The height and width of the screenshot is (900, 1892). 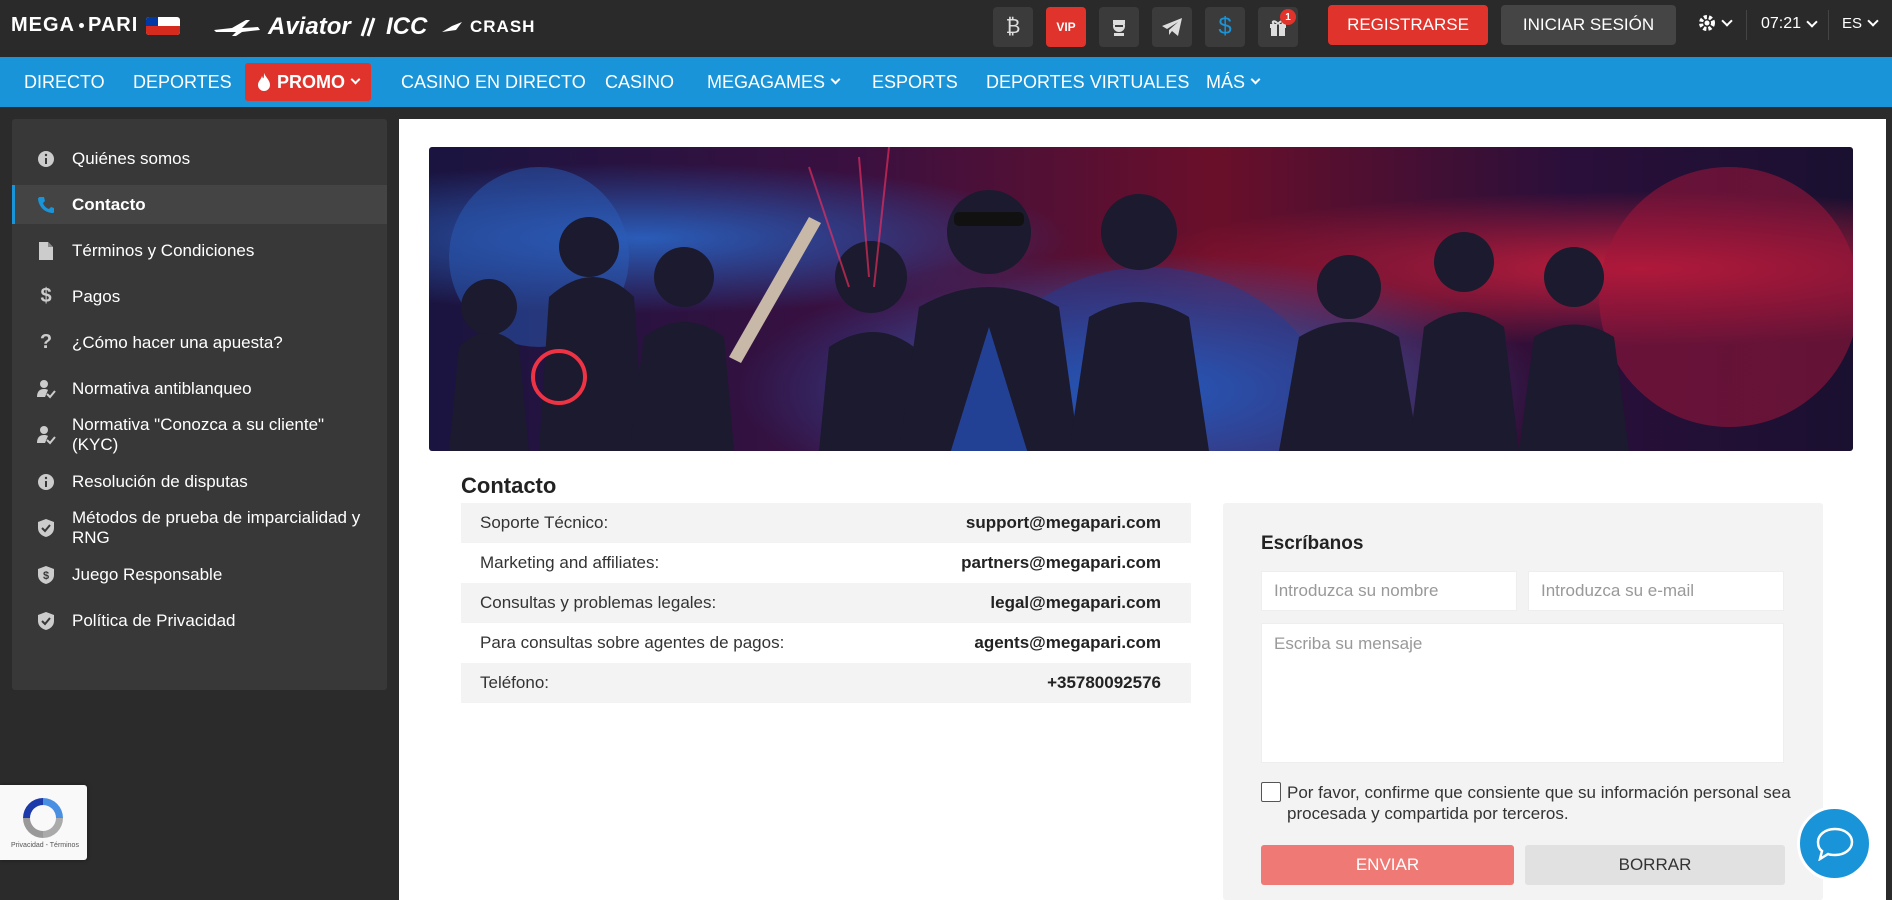 I want to click on login-button: INICIAR SESIÓN, so click(x=1588, y=25).